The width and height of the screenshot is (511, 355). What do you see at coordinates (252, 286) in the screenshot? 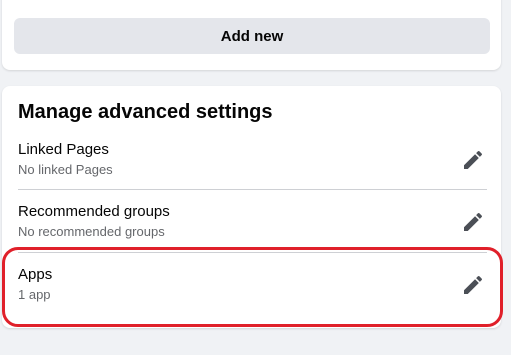
I see `apps-row: Apps 1 app` at bounding box center [252, 286].